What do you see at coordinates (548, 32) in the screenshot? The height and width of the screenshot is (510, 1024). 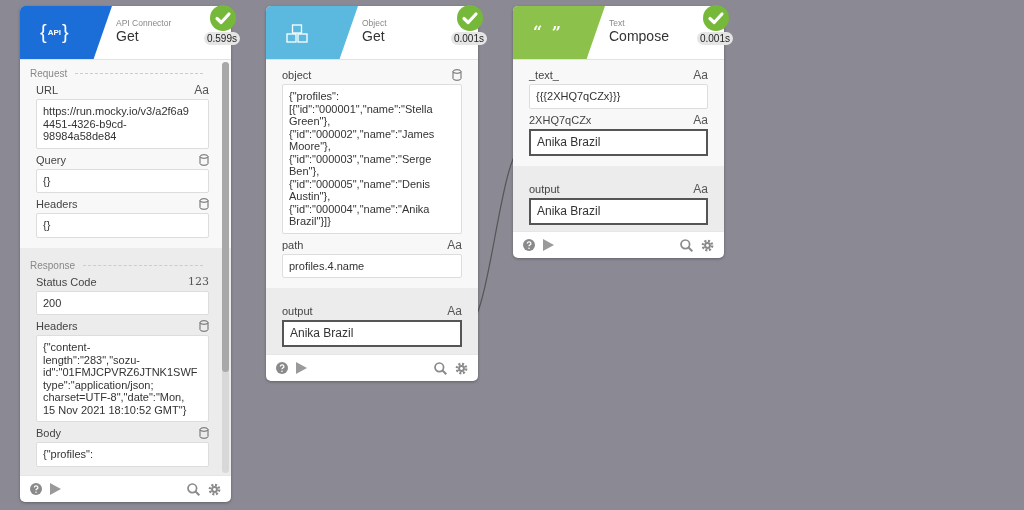 I see `quote-logo-text: “ ”` at bounding box center [548, 32].